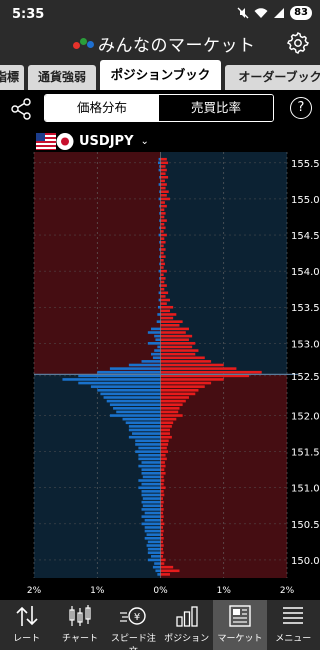  What do you see at coordinates (305, 453) in the screenshot?
I see `y-tick-label: 151.50` at bounding box center [305, 453].